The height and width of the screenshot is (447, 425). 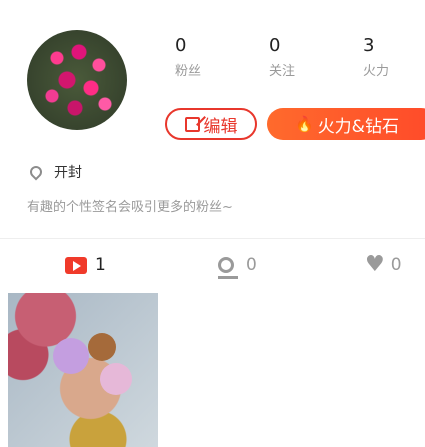 What do you see at coordinates (181, 45) in the screenshot?
I see `stat-fans-value: 0` at bounding box center [181, 45].